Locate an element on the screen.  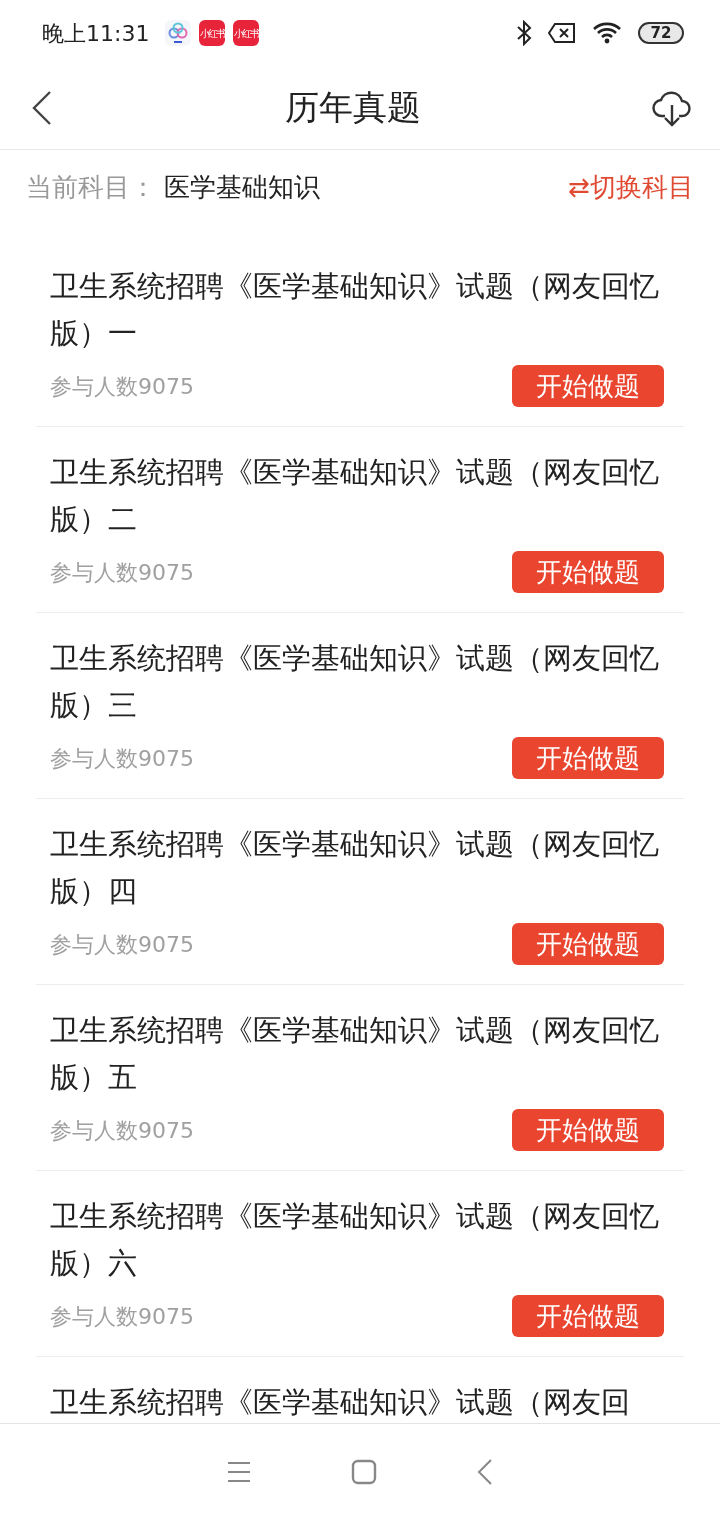
status-time: 晚上11:31 is located at coordinates (96, 33).